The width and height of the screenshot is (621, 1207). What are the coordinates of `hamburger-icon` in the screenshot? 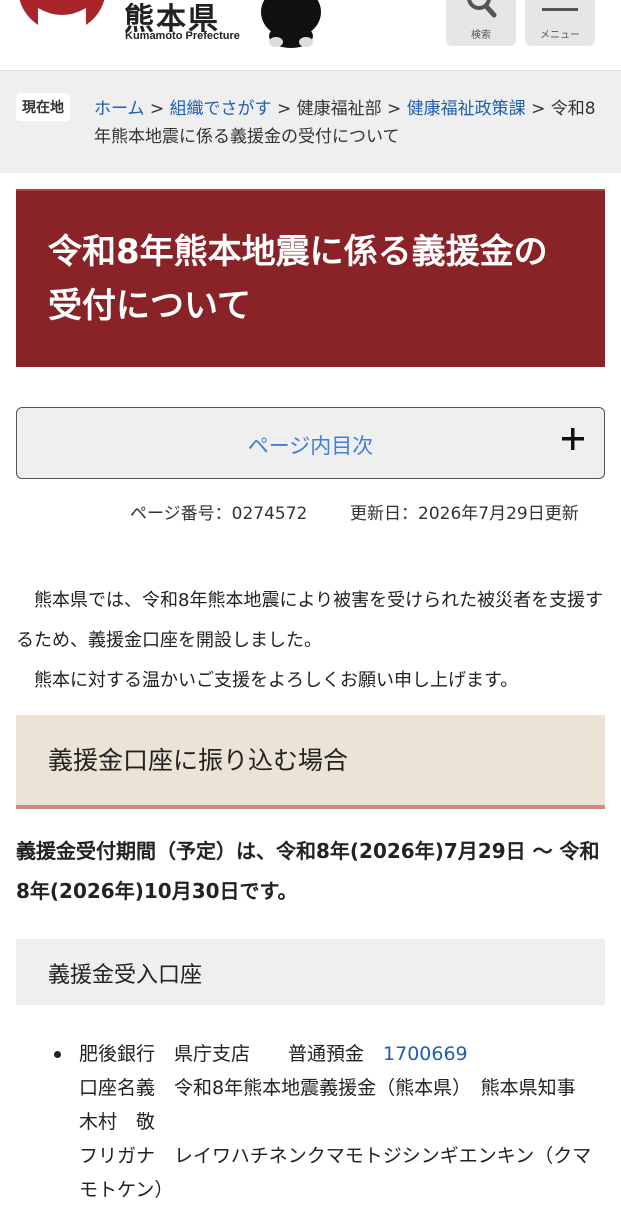 It's located at (560, 9).